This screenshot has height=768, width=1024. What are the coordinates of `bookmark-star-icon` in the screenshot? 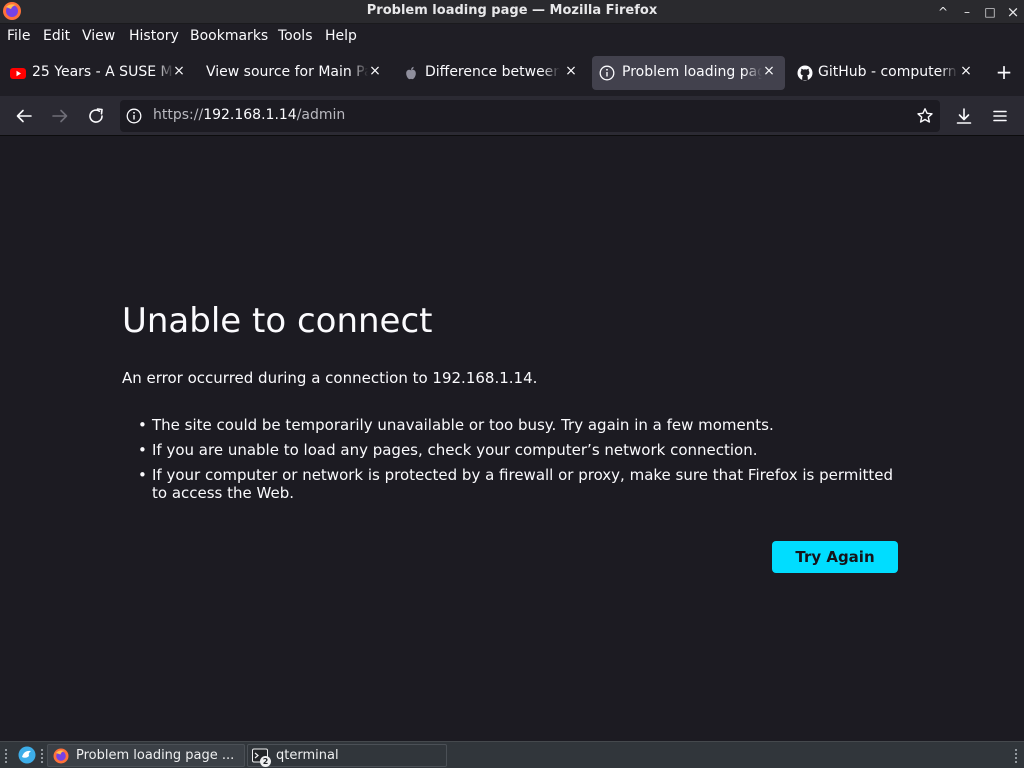 It's located at (925, 116).